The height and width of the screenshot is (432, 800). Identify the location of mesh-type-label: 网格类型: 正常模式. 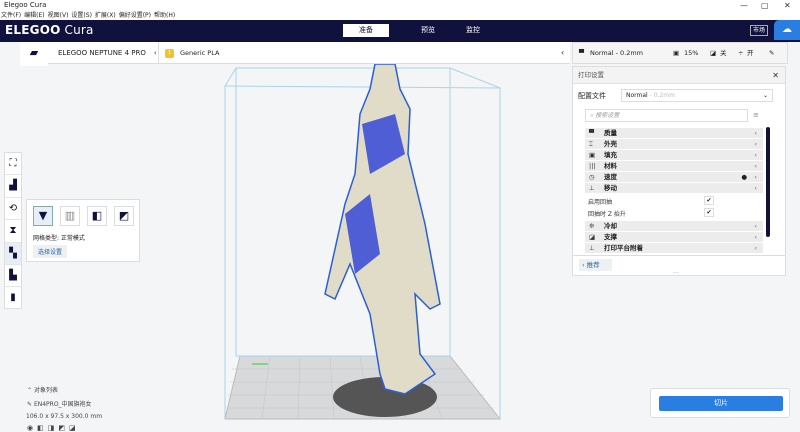
(59, 238).